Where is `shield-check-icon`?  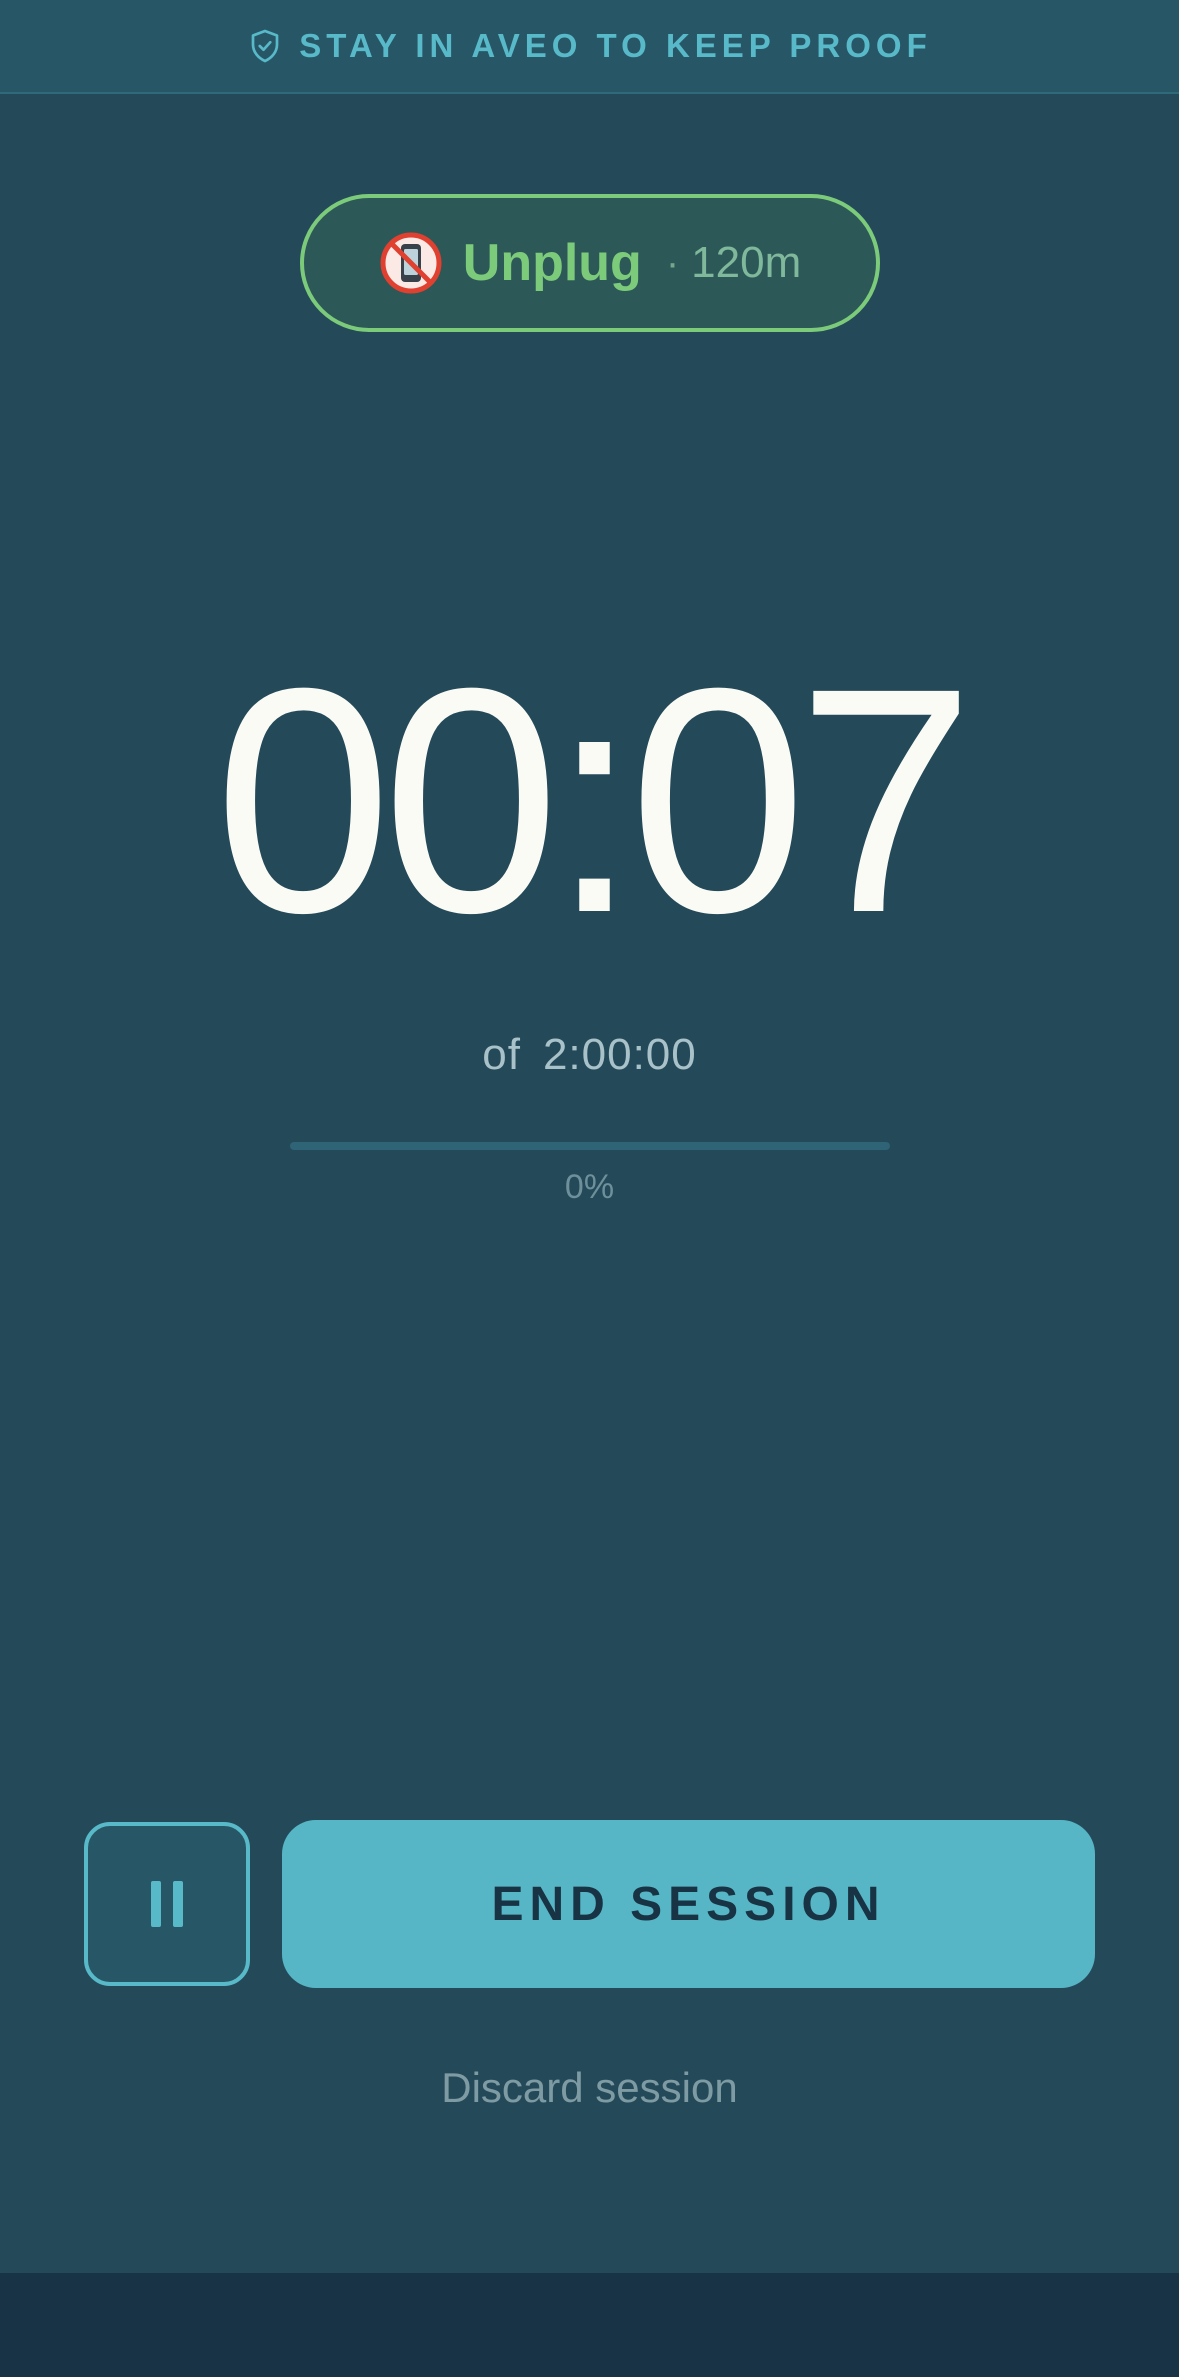
shield-check-icon is located at coordinates (265, 46).